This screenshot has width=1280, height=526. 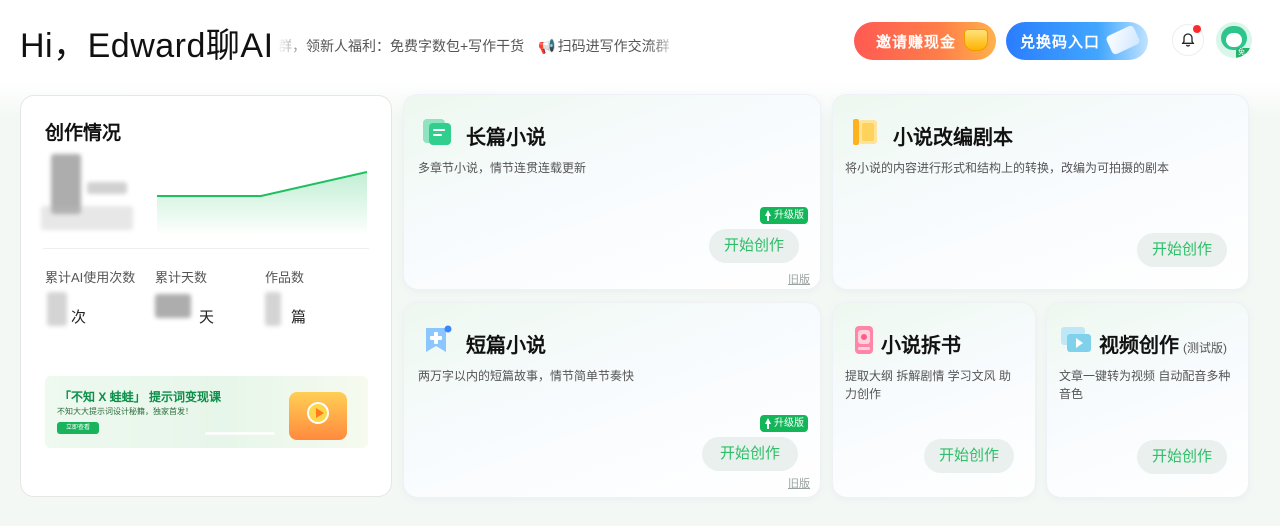 What do you see at coordinates (916, 42) in the screenshot?
I see `invite-cash-label: 邀请赚现金` at bounding box center [916, 42].